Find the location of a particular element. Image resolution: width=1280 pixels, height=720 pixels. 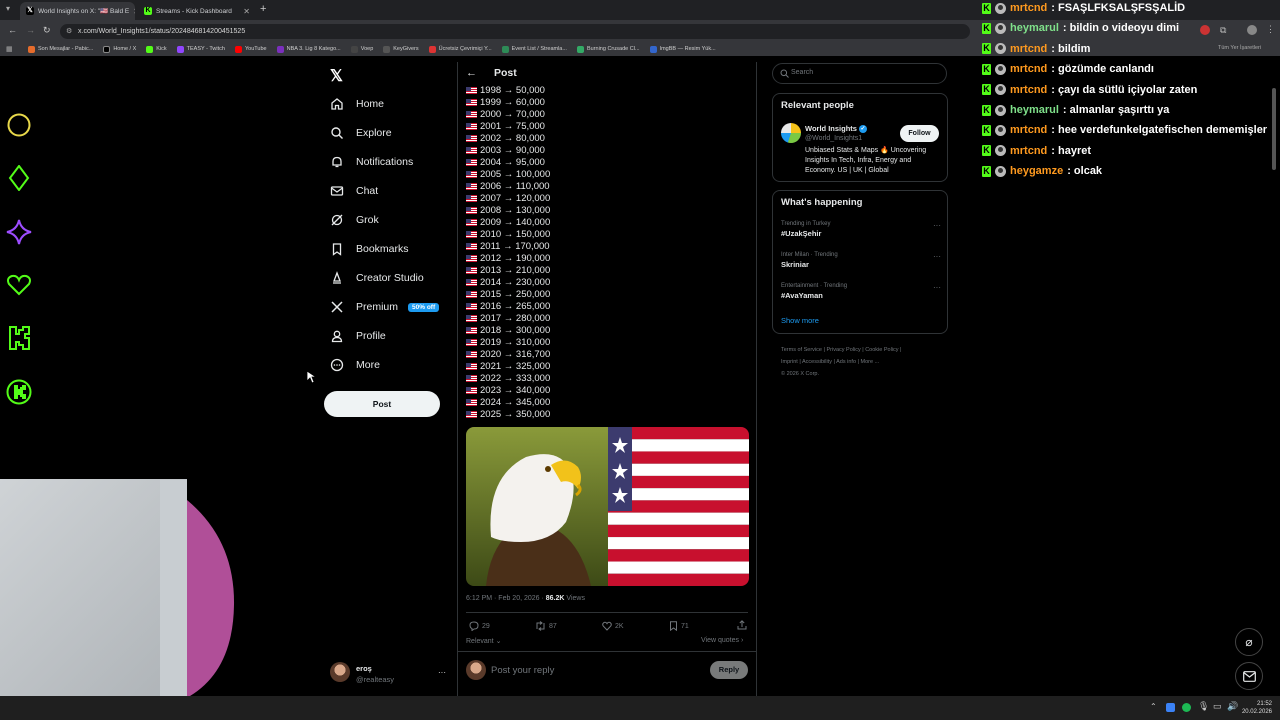

trend-item: Trending in Turkey #UzakŞehir ··· is located at coordinates (861, 229).